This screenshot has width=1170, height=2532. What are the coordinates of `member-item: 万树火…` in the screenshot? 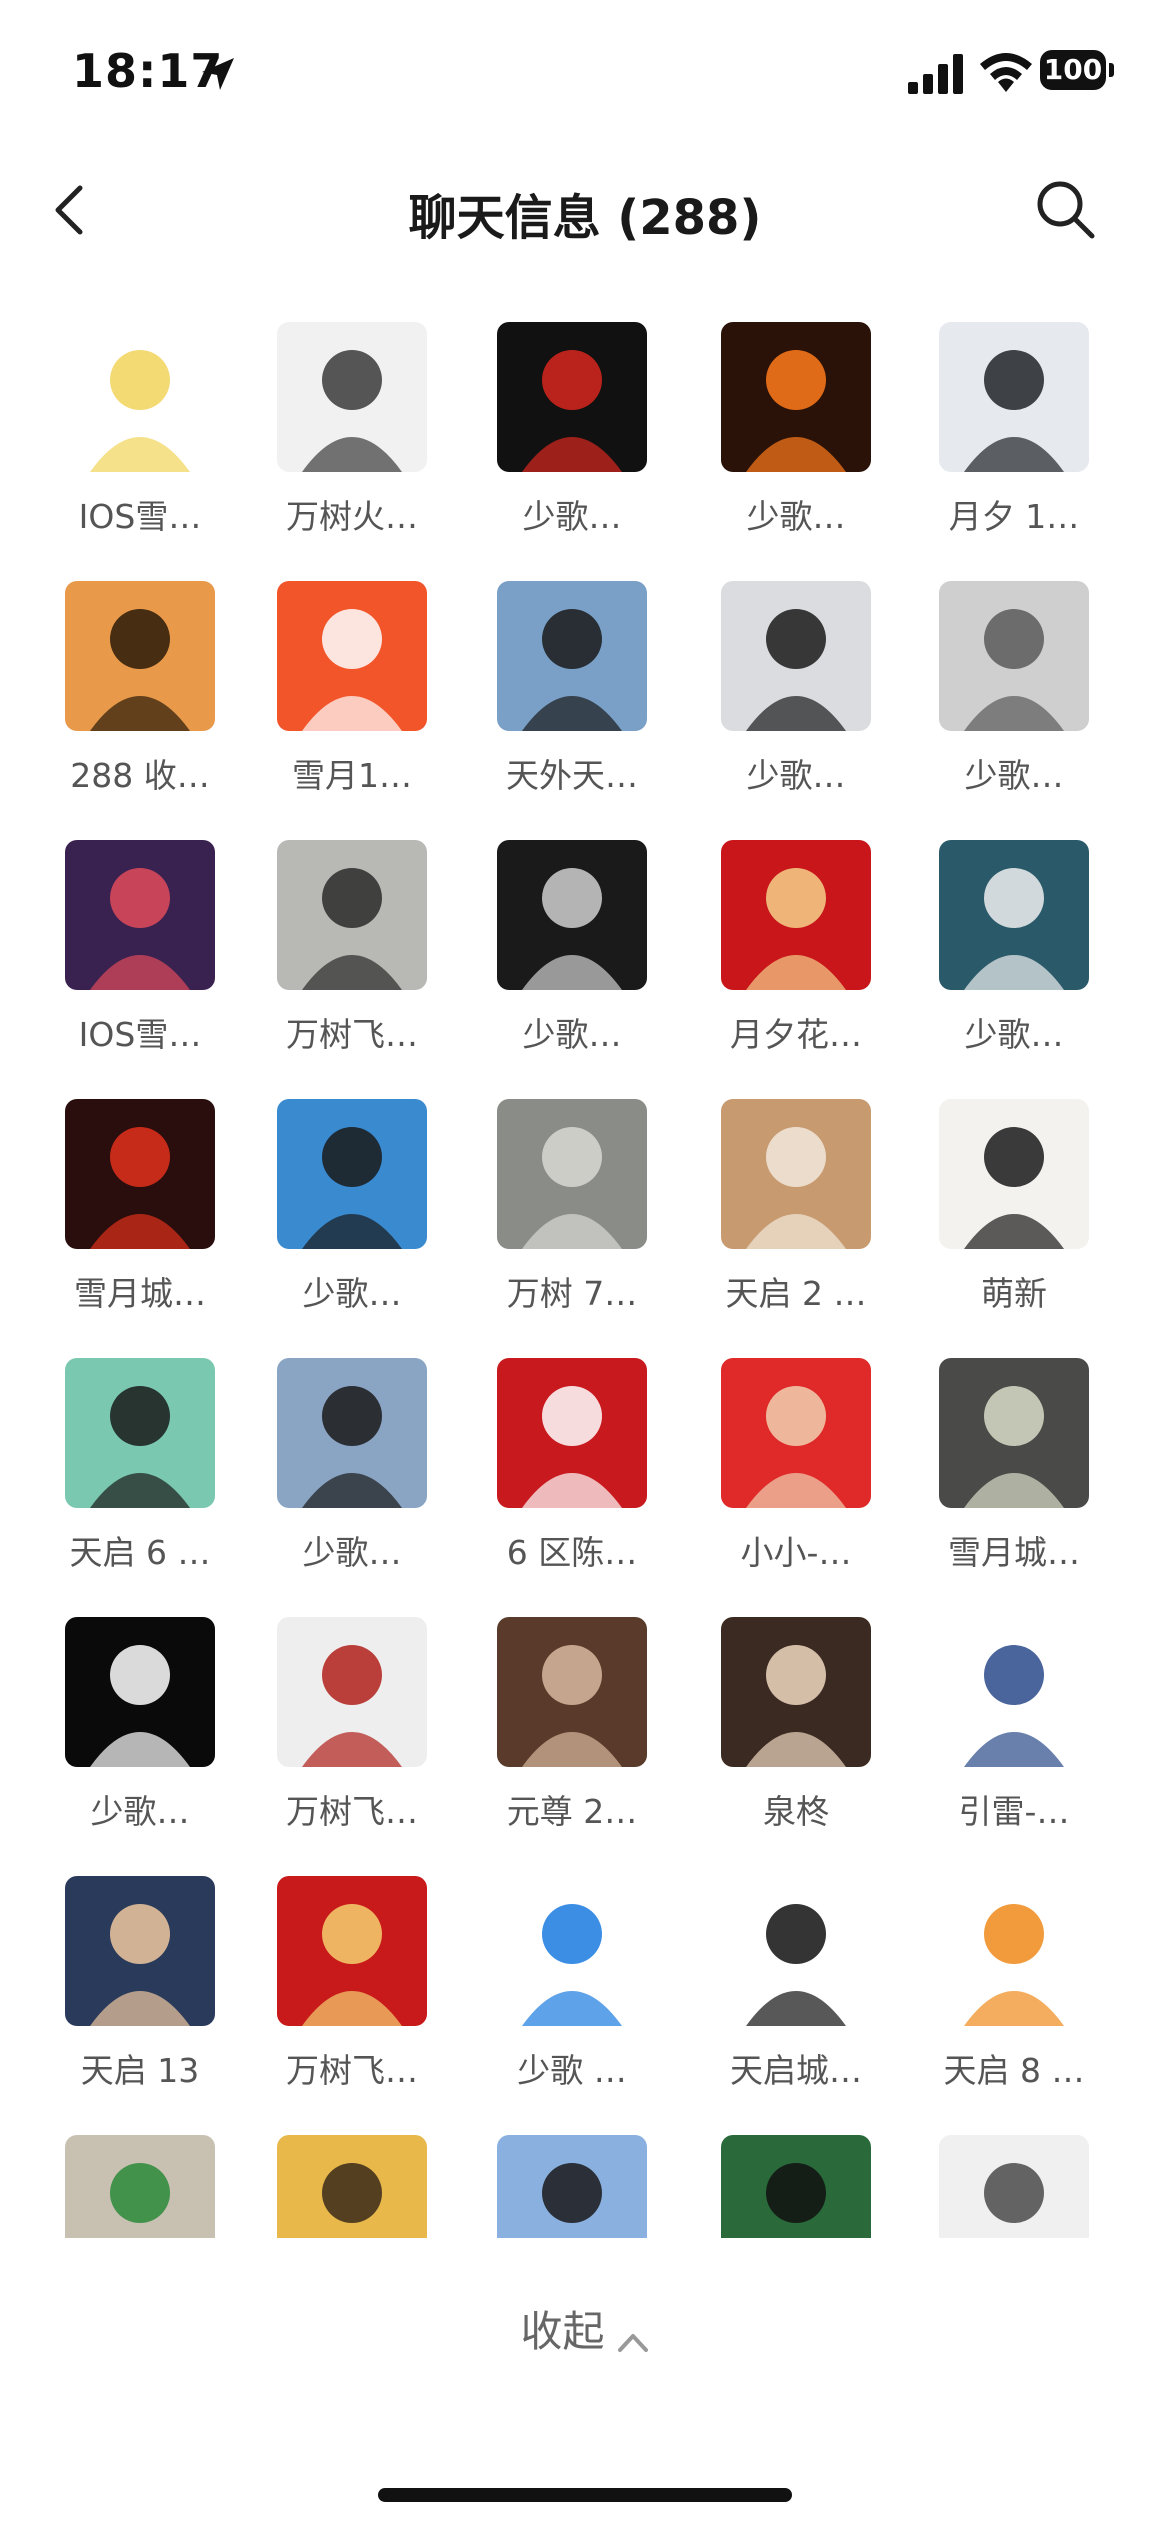 It's located at (352, 437).